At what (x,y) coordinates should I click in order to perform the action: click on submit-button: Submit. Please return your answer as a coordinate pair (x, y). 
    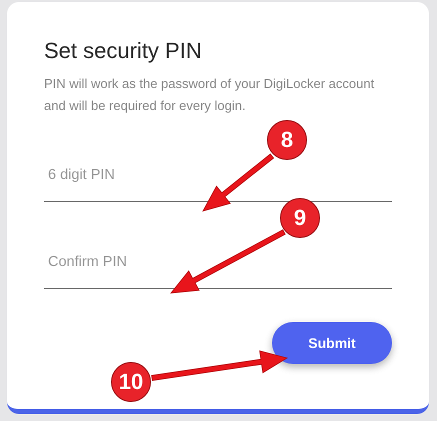
    Looking at the image, I should click on (332, 343).